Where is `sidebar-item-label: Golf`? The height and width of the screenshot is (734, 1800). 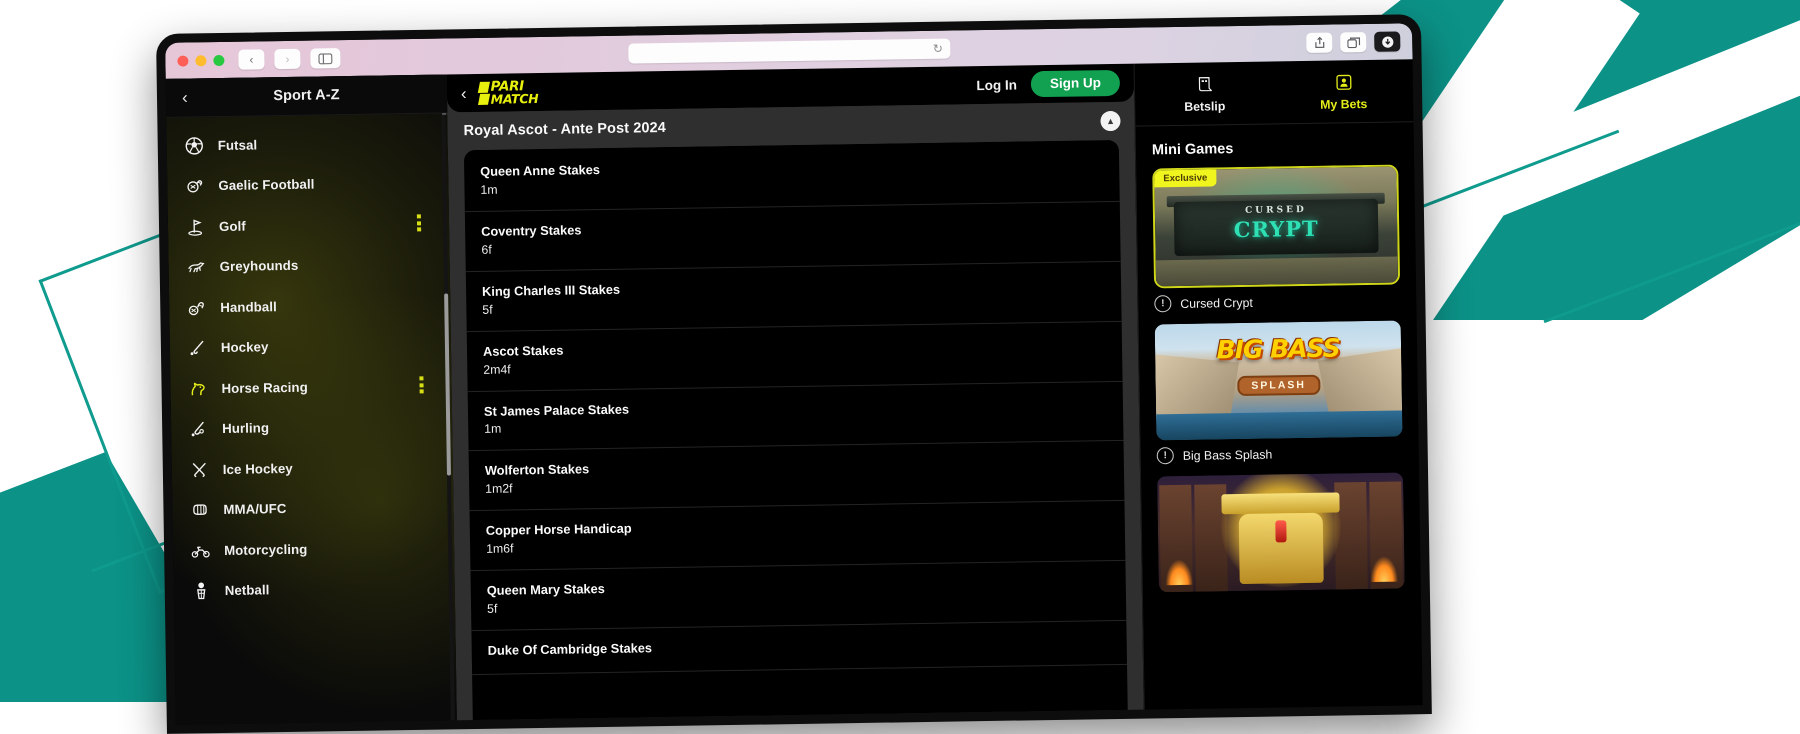 sidebar-item-label: Golf is located at coordinates (232, 225).